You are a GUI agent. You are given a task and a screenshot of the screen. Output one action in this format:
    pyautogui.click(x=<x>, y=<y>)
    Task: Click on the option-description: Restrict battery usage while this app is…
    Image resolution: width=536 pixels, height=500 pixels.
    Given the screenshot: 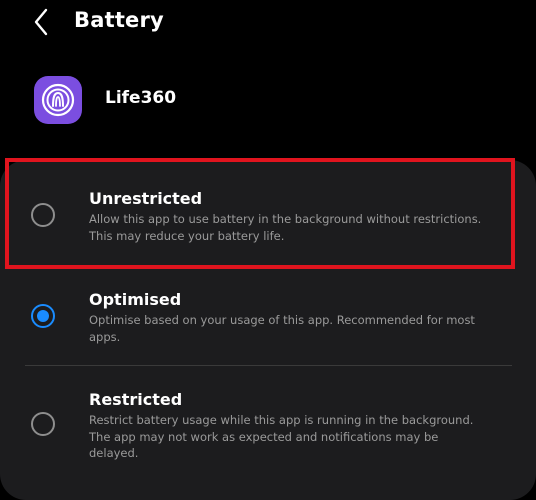 What is the action you would take?
    pyautogui.click(x=281, y=436)
    